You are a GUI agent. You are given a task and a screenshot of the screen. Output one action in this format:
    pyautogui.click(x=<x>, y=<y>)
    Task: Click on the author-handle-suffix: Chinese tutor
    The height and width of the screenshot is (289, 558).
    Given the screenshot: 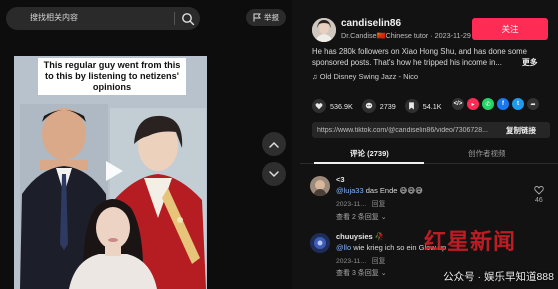 What is the action you would take?
    pyautogui.click(x=407, y=35)
    